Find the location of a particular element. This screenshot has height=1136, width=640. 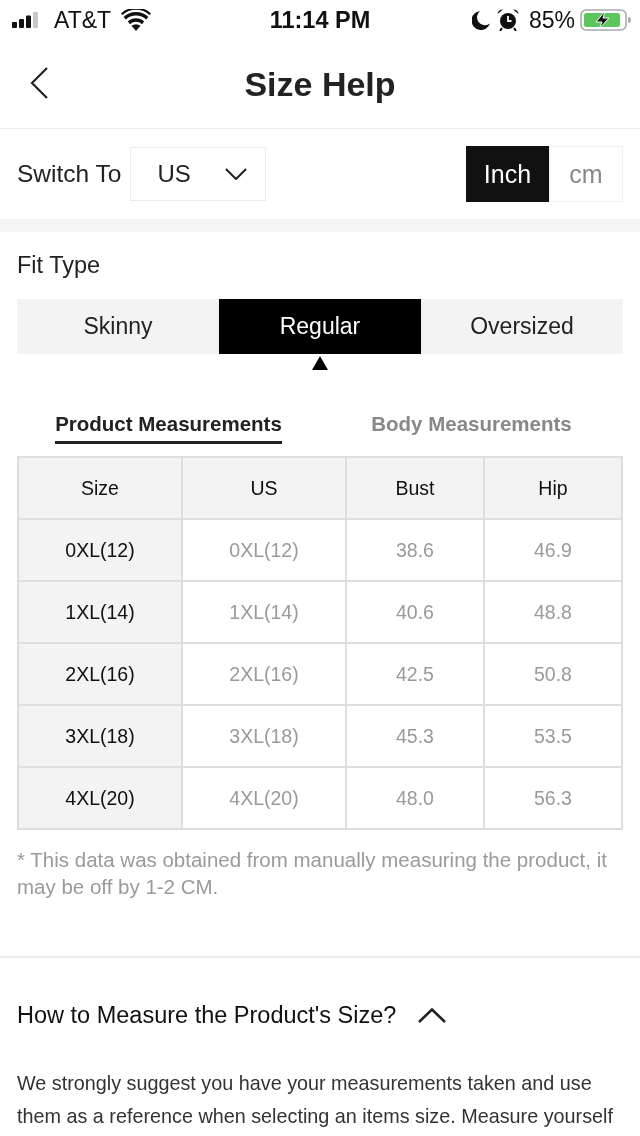

back-icon is located at coordinates (39, 83).